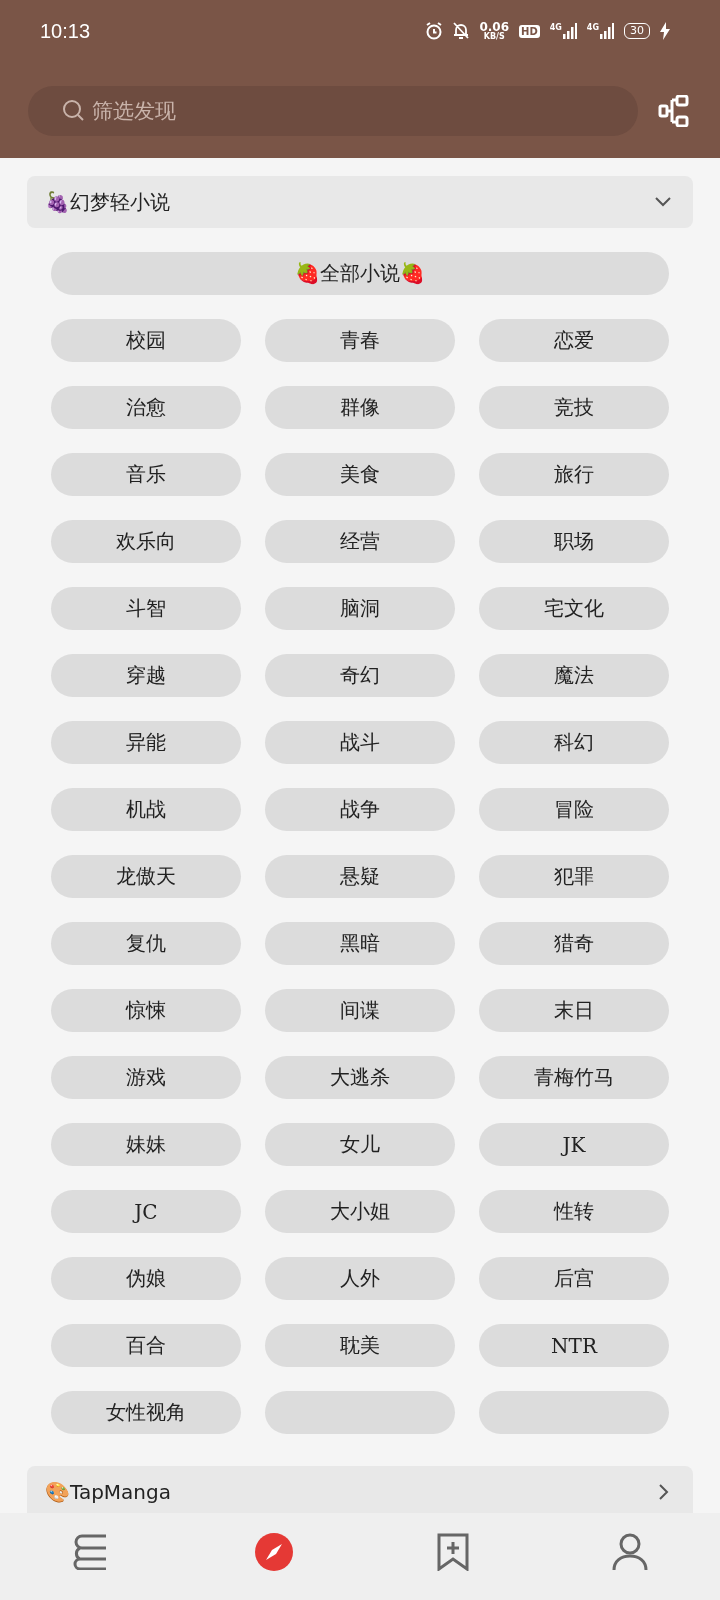 The height and width of the screenshot is (1600, 720). What do you see at coordinates (574, 943) in the screenshot?
I see `genre-chip: 猎奇` at bounding box center [574, 943].